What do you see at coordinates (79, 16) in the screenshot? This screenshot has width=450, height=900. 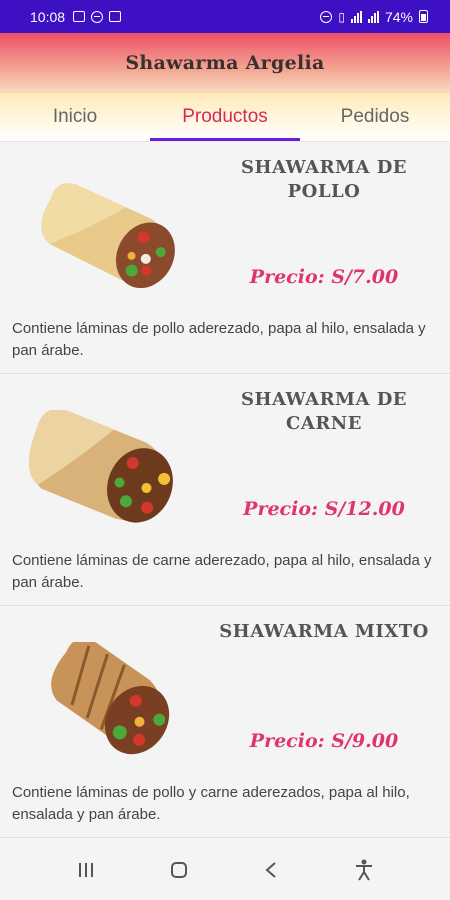 I see `gallery-notification-icon` at bounding box center [79, 16].